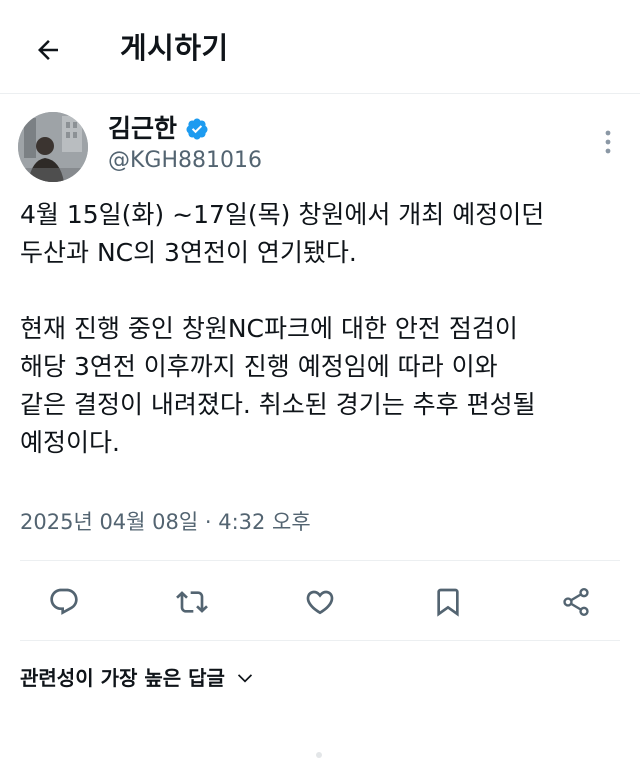  Describe the element at coordinates (185, 161) in the screenshot. I see `author-handle: @KGH881016` at that location.